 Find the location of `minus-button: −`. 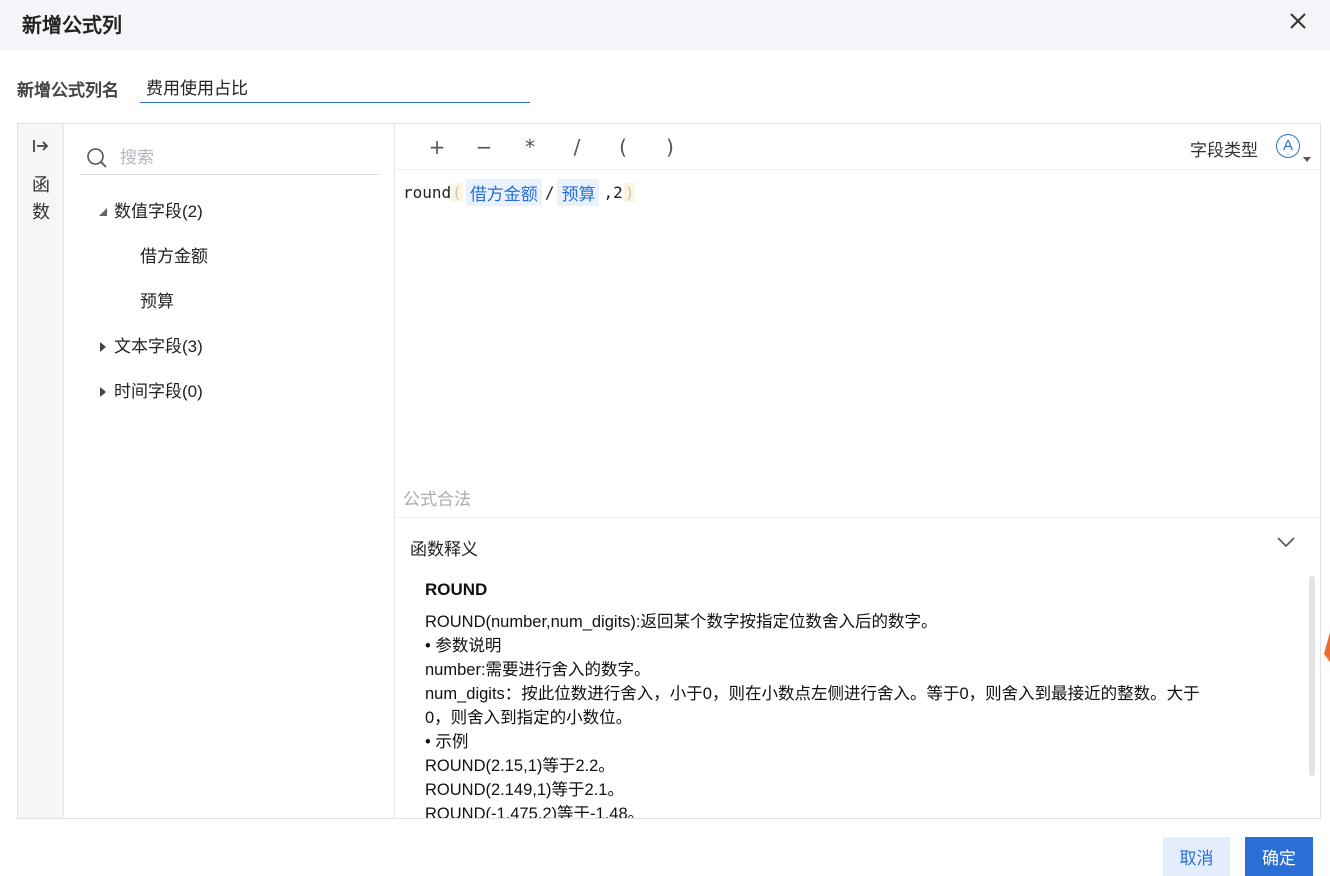

minus-button: − is located at coordinates (484, 147).